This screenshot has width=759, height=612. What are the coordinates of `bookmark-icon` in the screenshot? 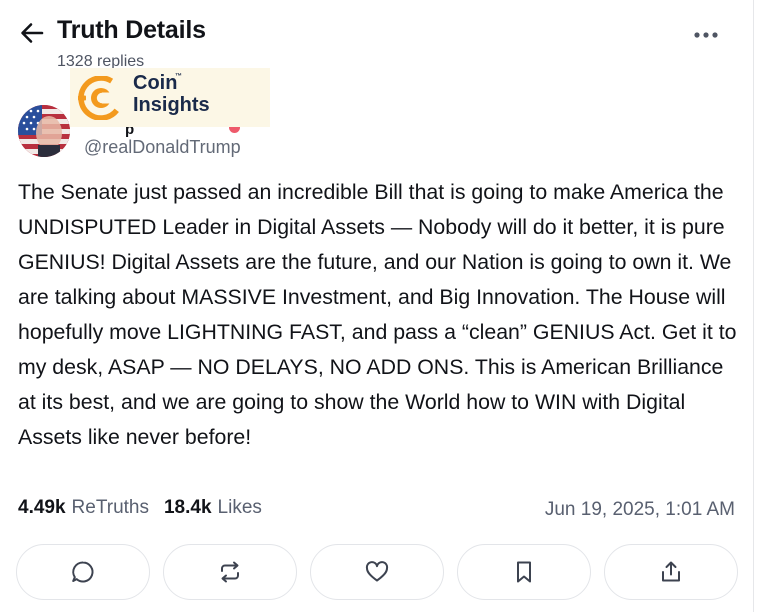 It's located at (524, 572).